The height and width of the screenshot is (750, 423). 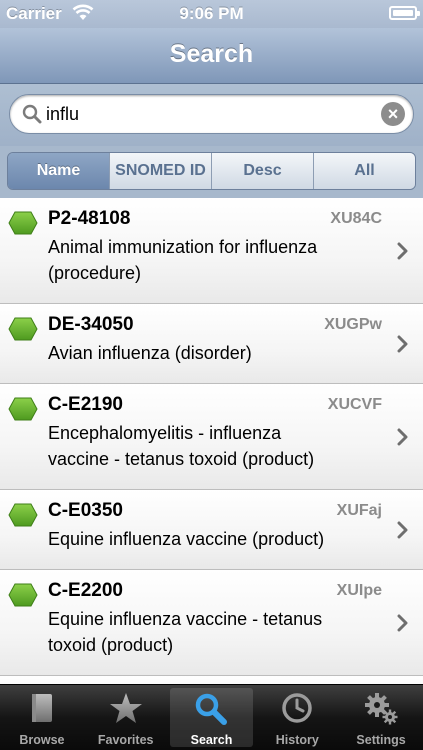 I want to click on page-title: Search, so click(x=211, y=54).